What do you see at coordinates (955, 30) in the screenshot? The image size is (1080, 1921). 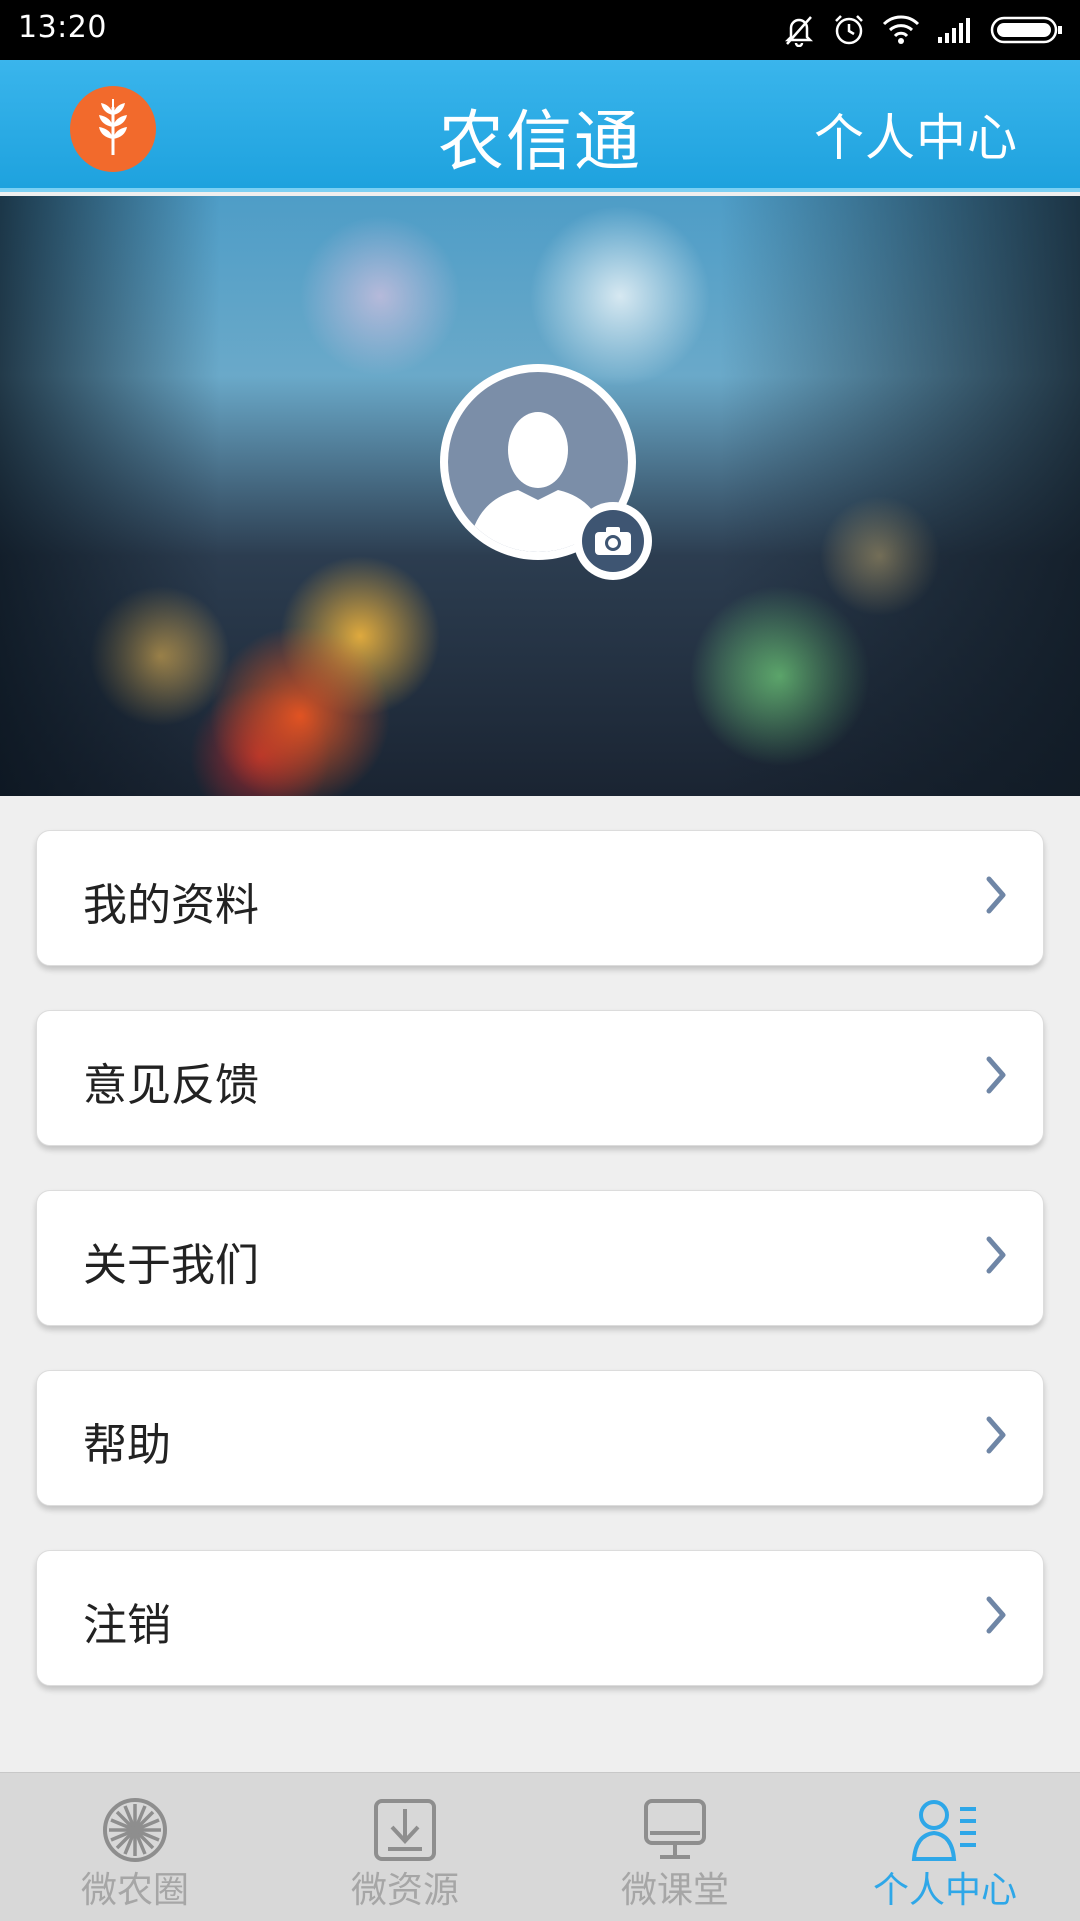 I see `signal-icon` at bounding box center [955, 30].